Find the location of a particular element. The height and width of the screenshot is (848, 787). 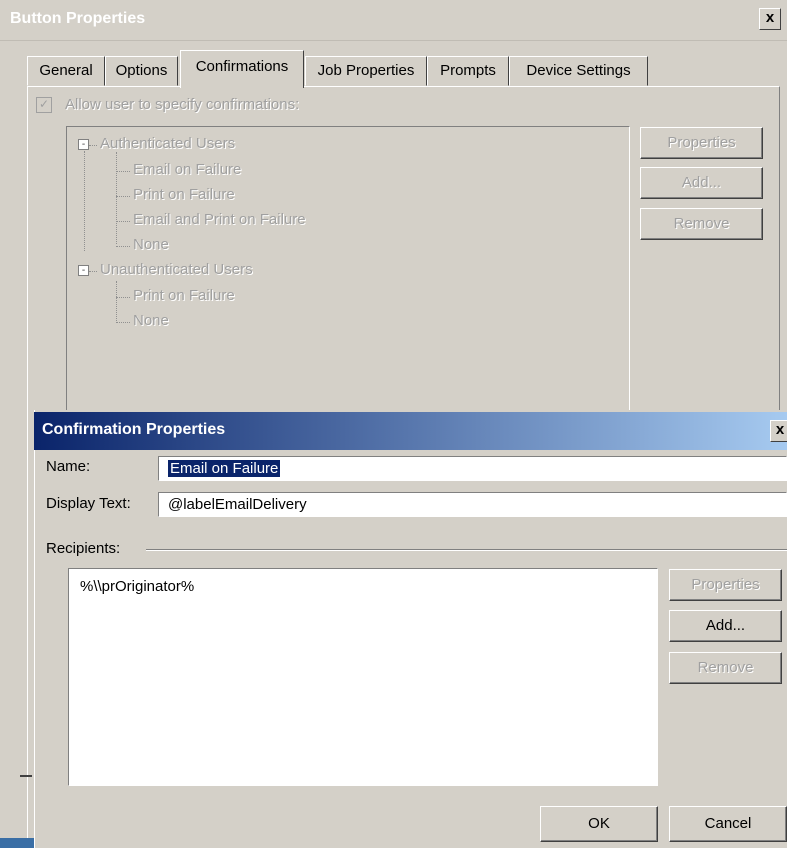

outer-remove-button: Remove is located at coordinates (701, 224).